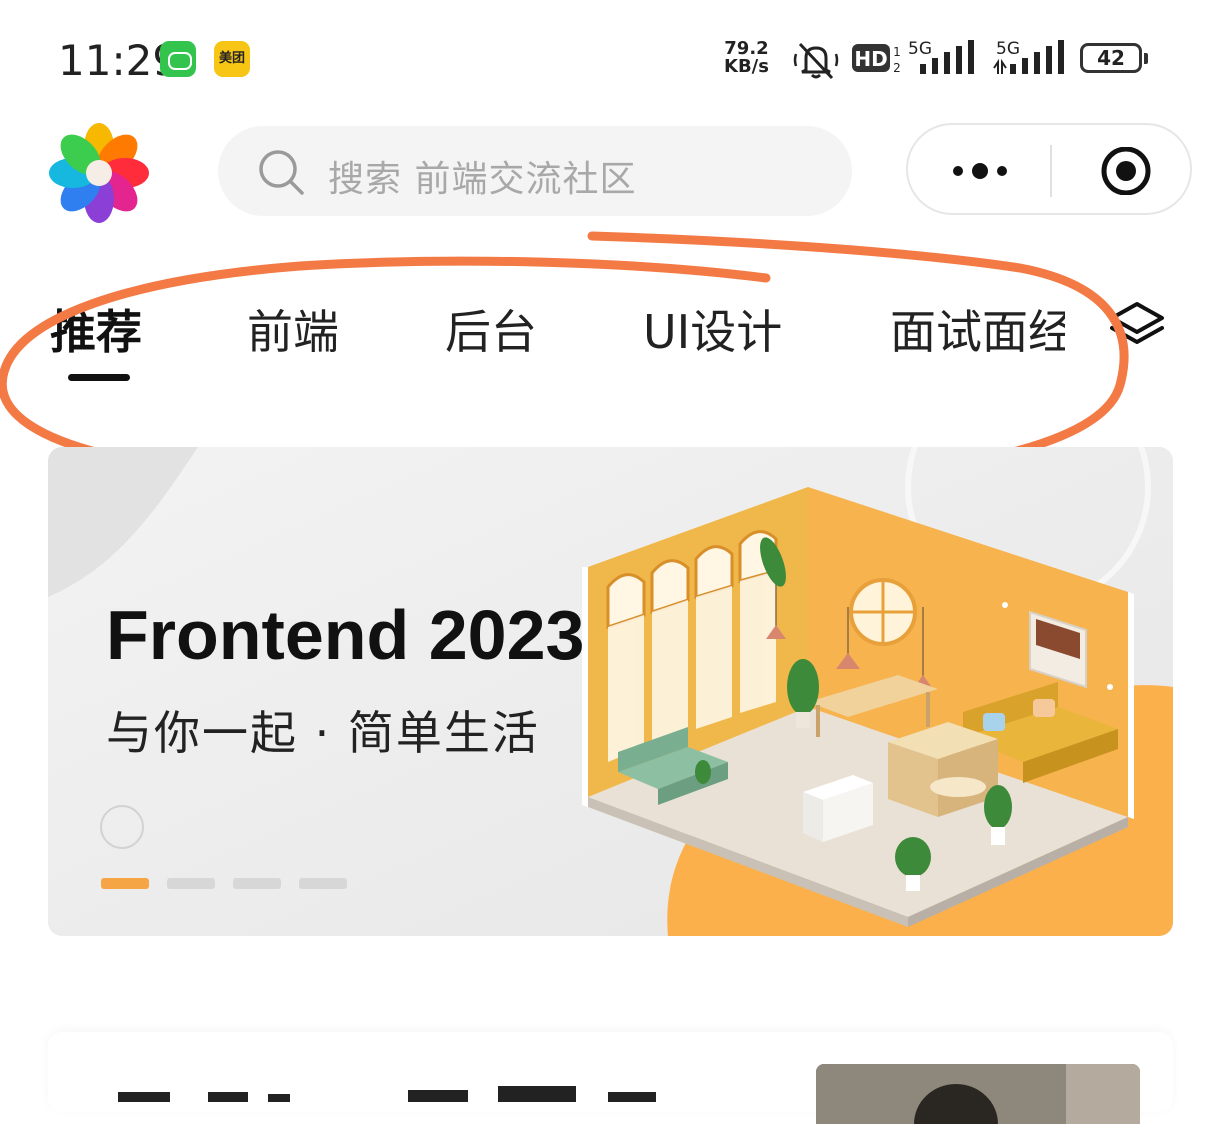  Describe the element at coordinates (897, 52) in the screenshot. I see `svg-text: 1` at that location.